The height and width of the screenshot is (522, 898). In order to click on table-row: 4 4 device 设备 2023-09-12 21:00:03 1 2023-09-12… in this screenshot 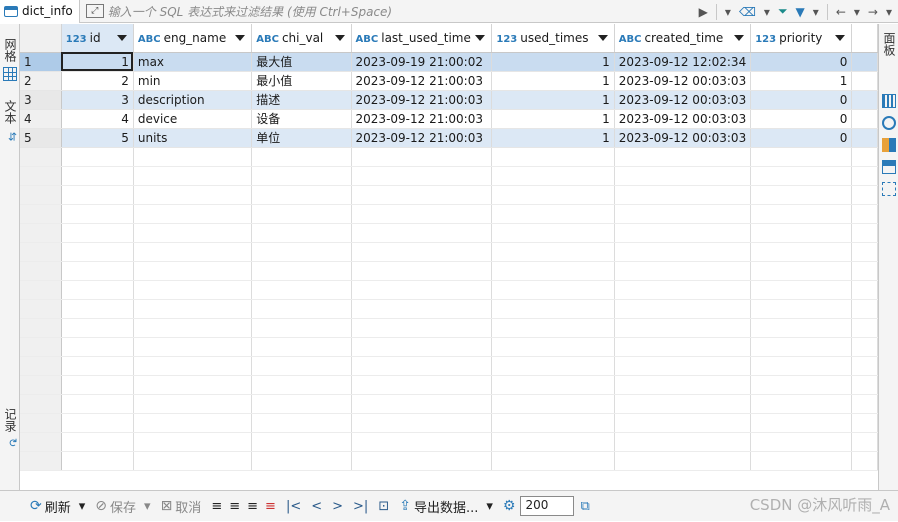, I will do `click(449, 119)`.